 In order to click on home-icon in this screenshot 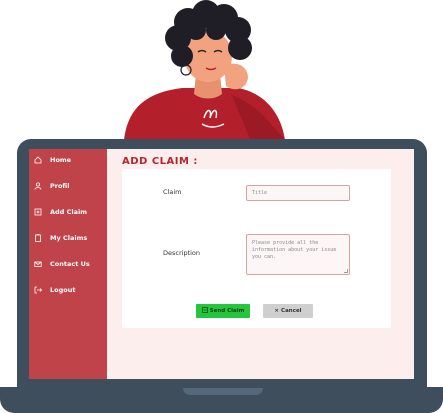, I will do `click(38, 160)`.